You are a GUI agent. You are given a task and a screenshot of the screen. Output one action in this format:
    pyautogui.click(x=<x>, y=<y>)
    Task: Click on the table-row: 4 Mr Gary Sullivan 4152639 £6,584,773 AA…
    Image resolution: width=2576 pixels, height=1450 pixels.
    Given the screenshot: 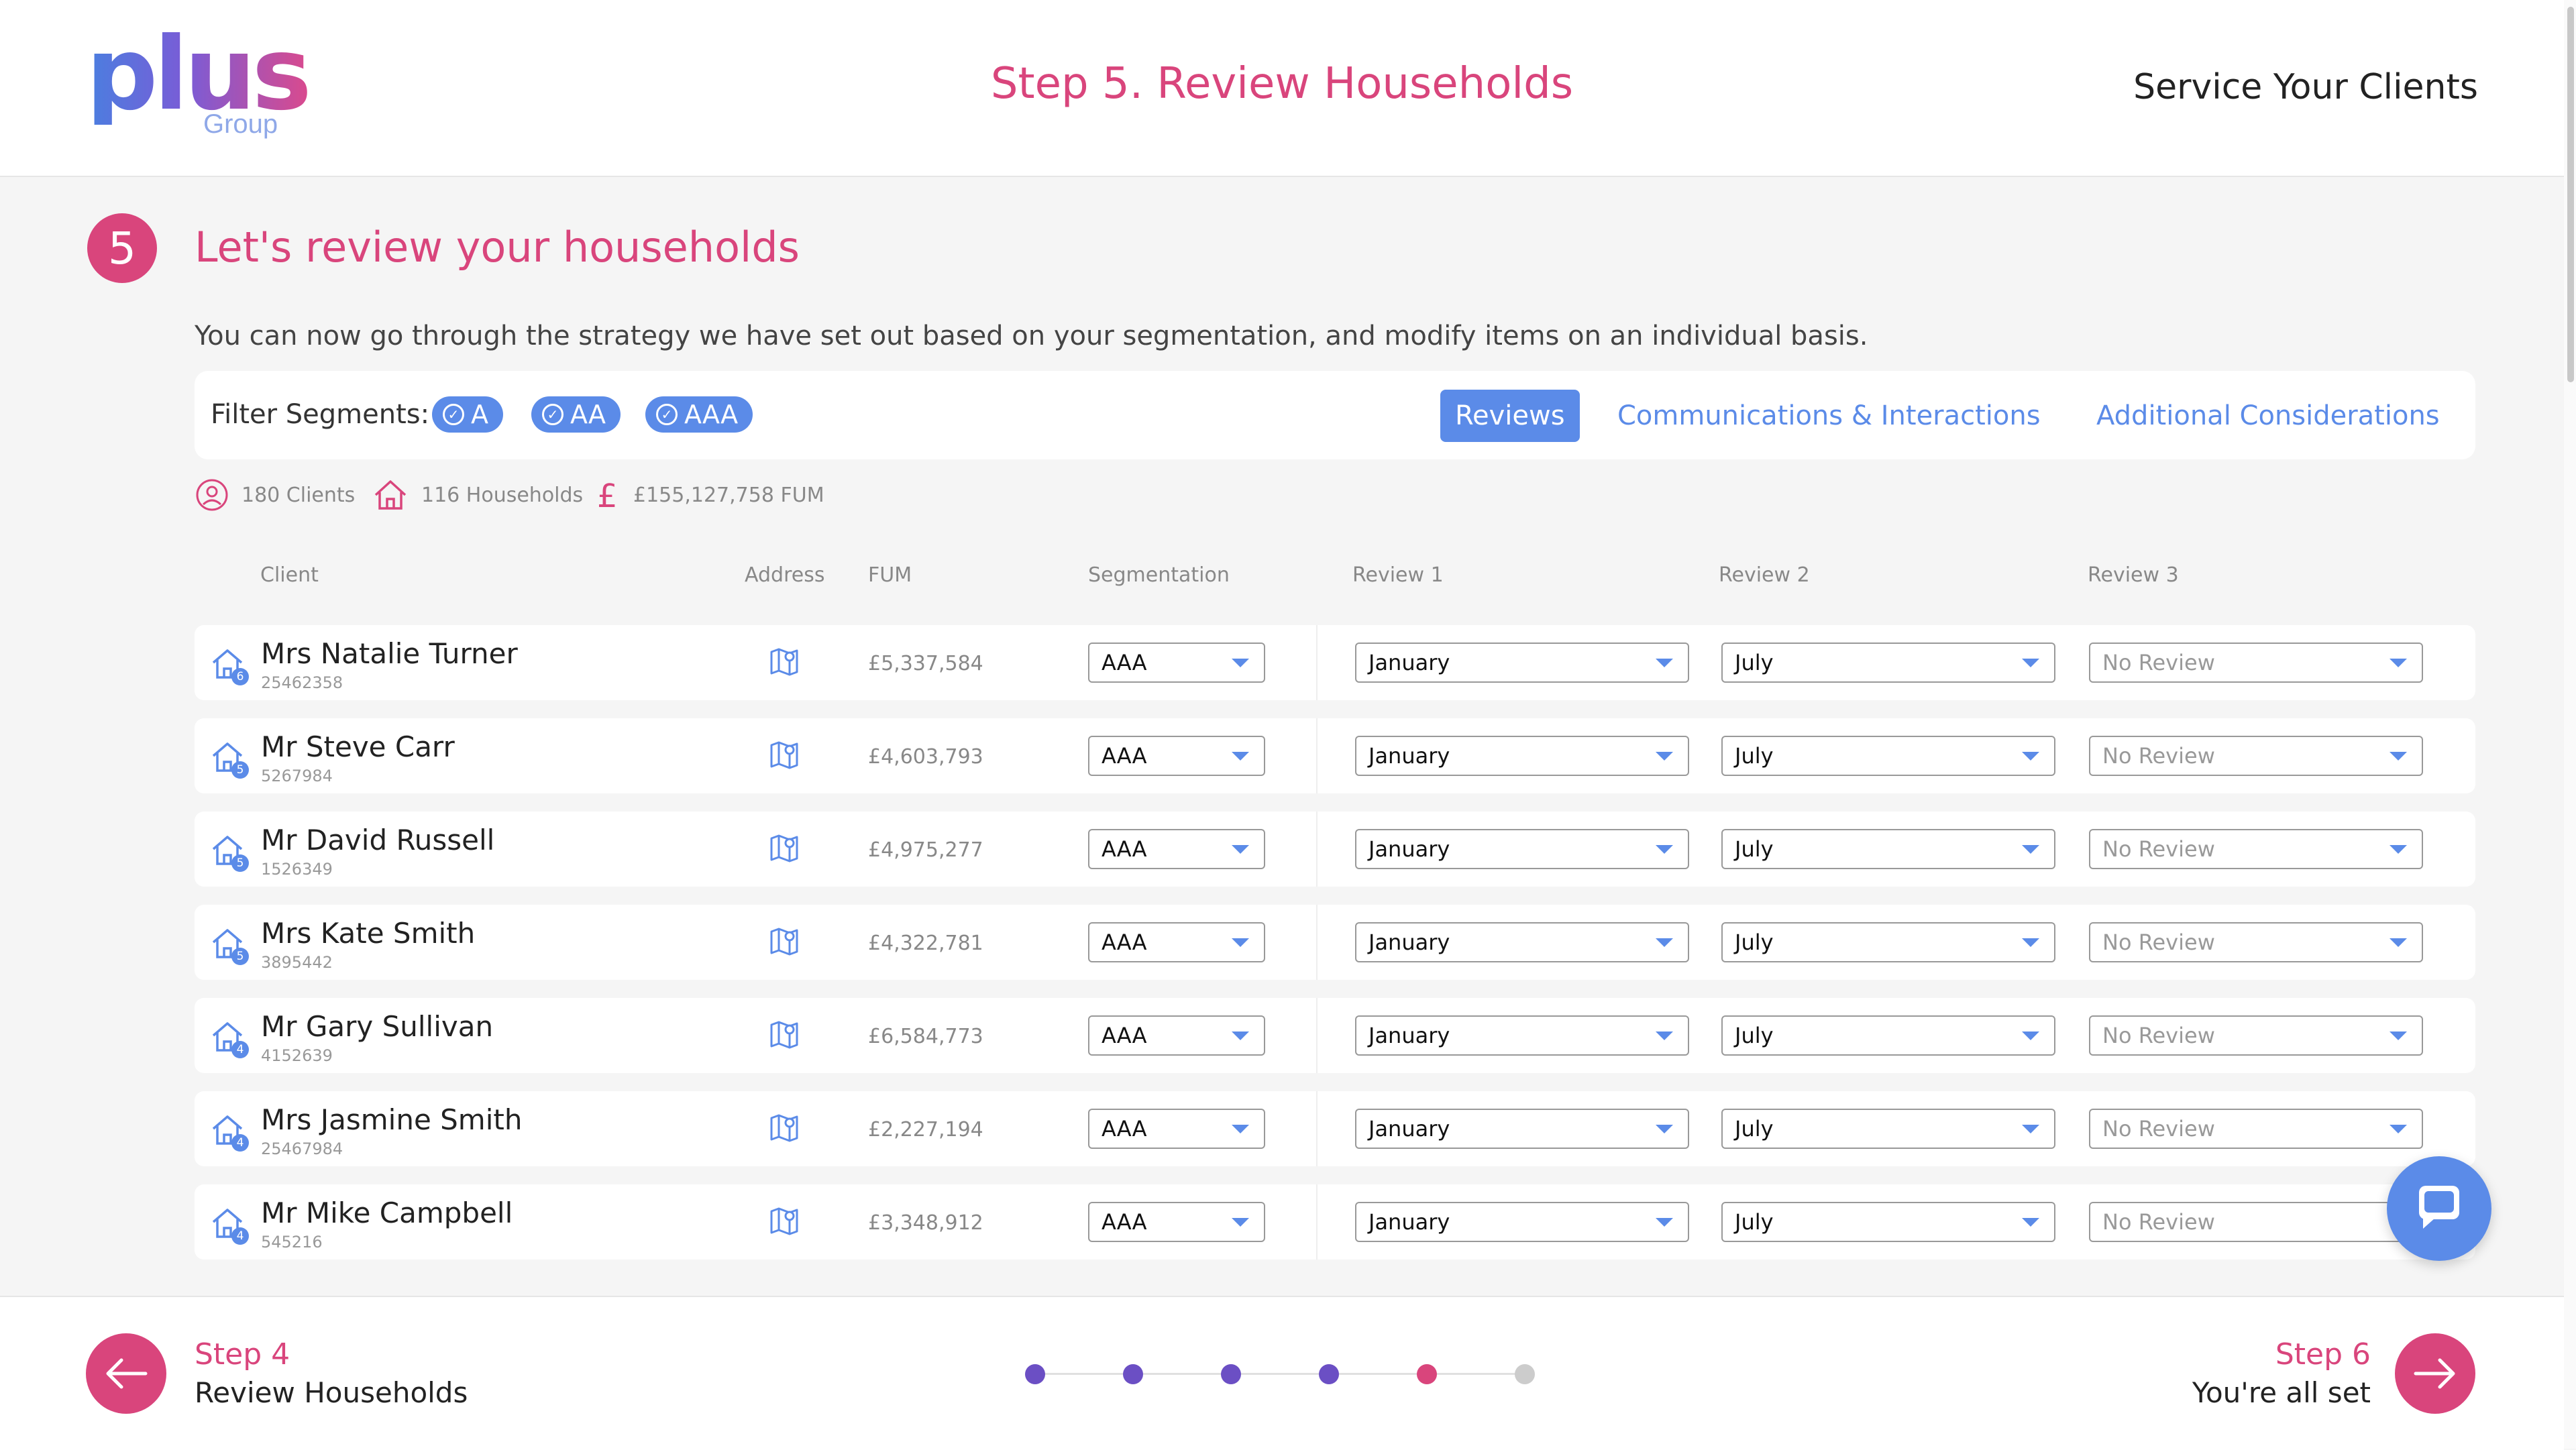 What is the action you would take?
    pyautogui.click(x=1335, y=1035)
    